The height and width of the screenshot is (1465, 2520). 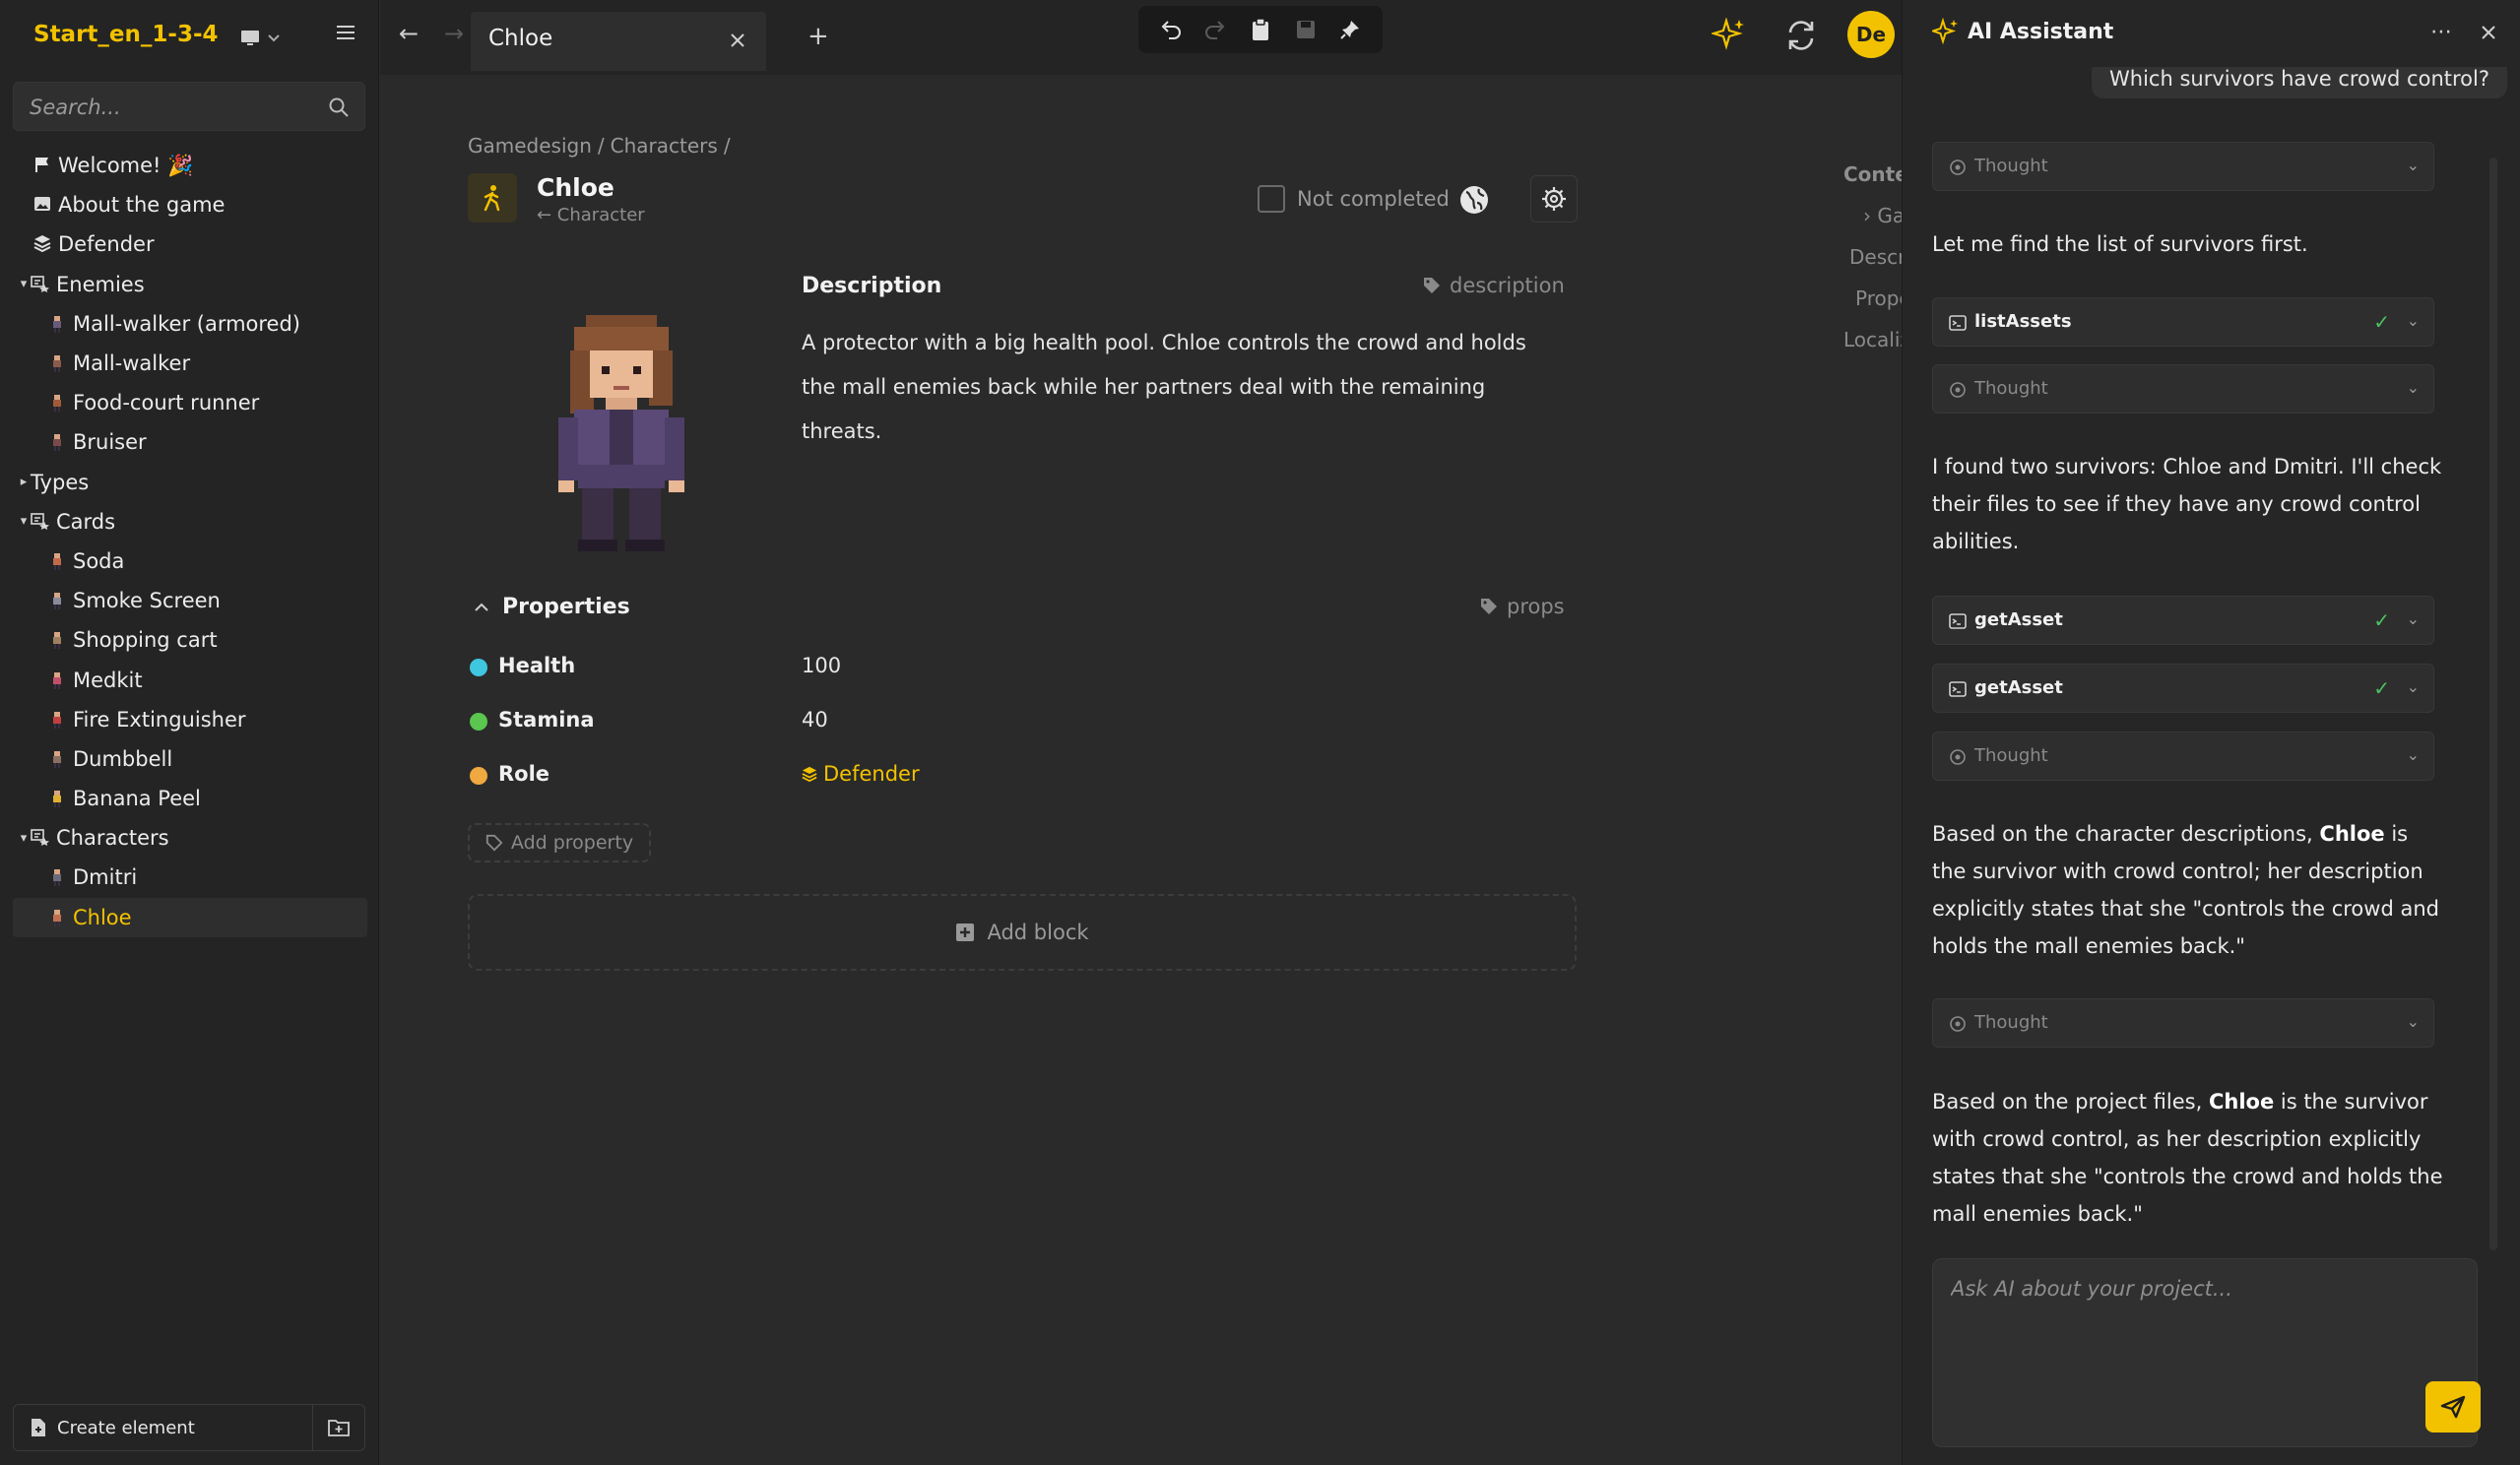 I want to click on tree-item-label: Characters, so click(x=112, y=838).